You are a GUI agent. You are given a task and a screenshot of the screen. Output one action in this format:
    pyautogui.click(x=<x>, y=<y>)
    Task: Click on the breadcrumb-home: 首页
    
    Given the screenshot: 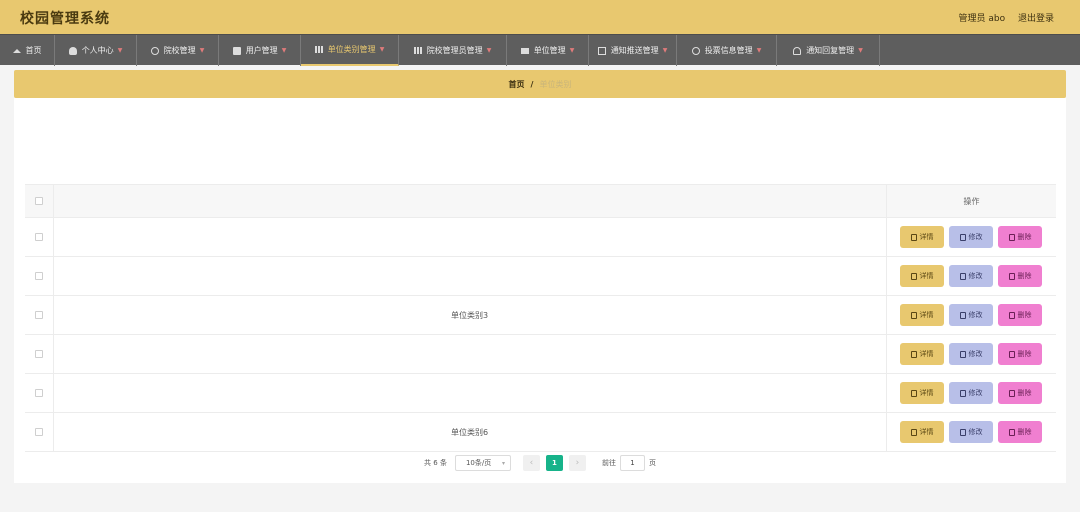 What is the action you would take?
    pyautogui.click(x=517, y=84)
    